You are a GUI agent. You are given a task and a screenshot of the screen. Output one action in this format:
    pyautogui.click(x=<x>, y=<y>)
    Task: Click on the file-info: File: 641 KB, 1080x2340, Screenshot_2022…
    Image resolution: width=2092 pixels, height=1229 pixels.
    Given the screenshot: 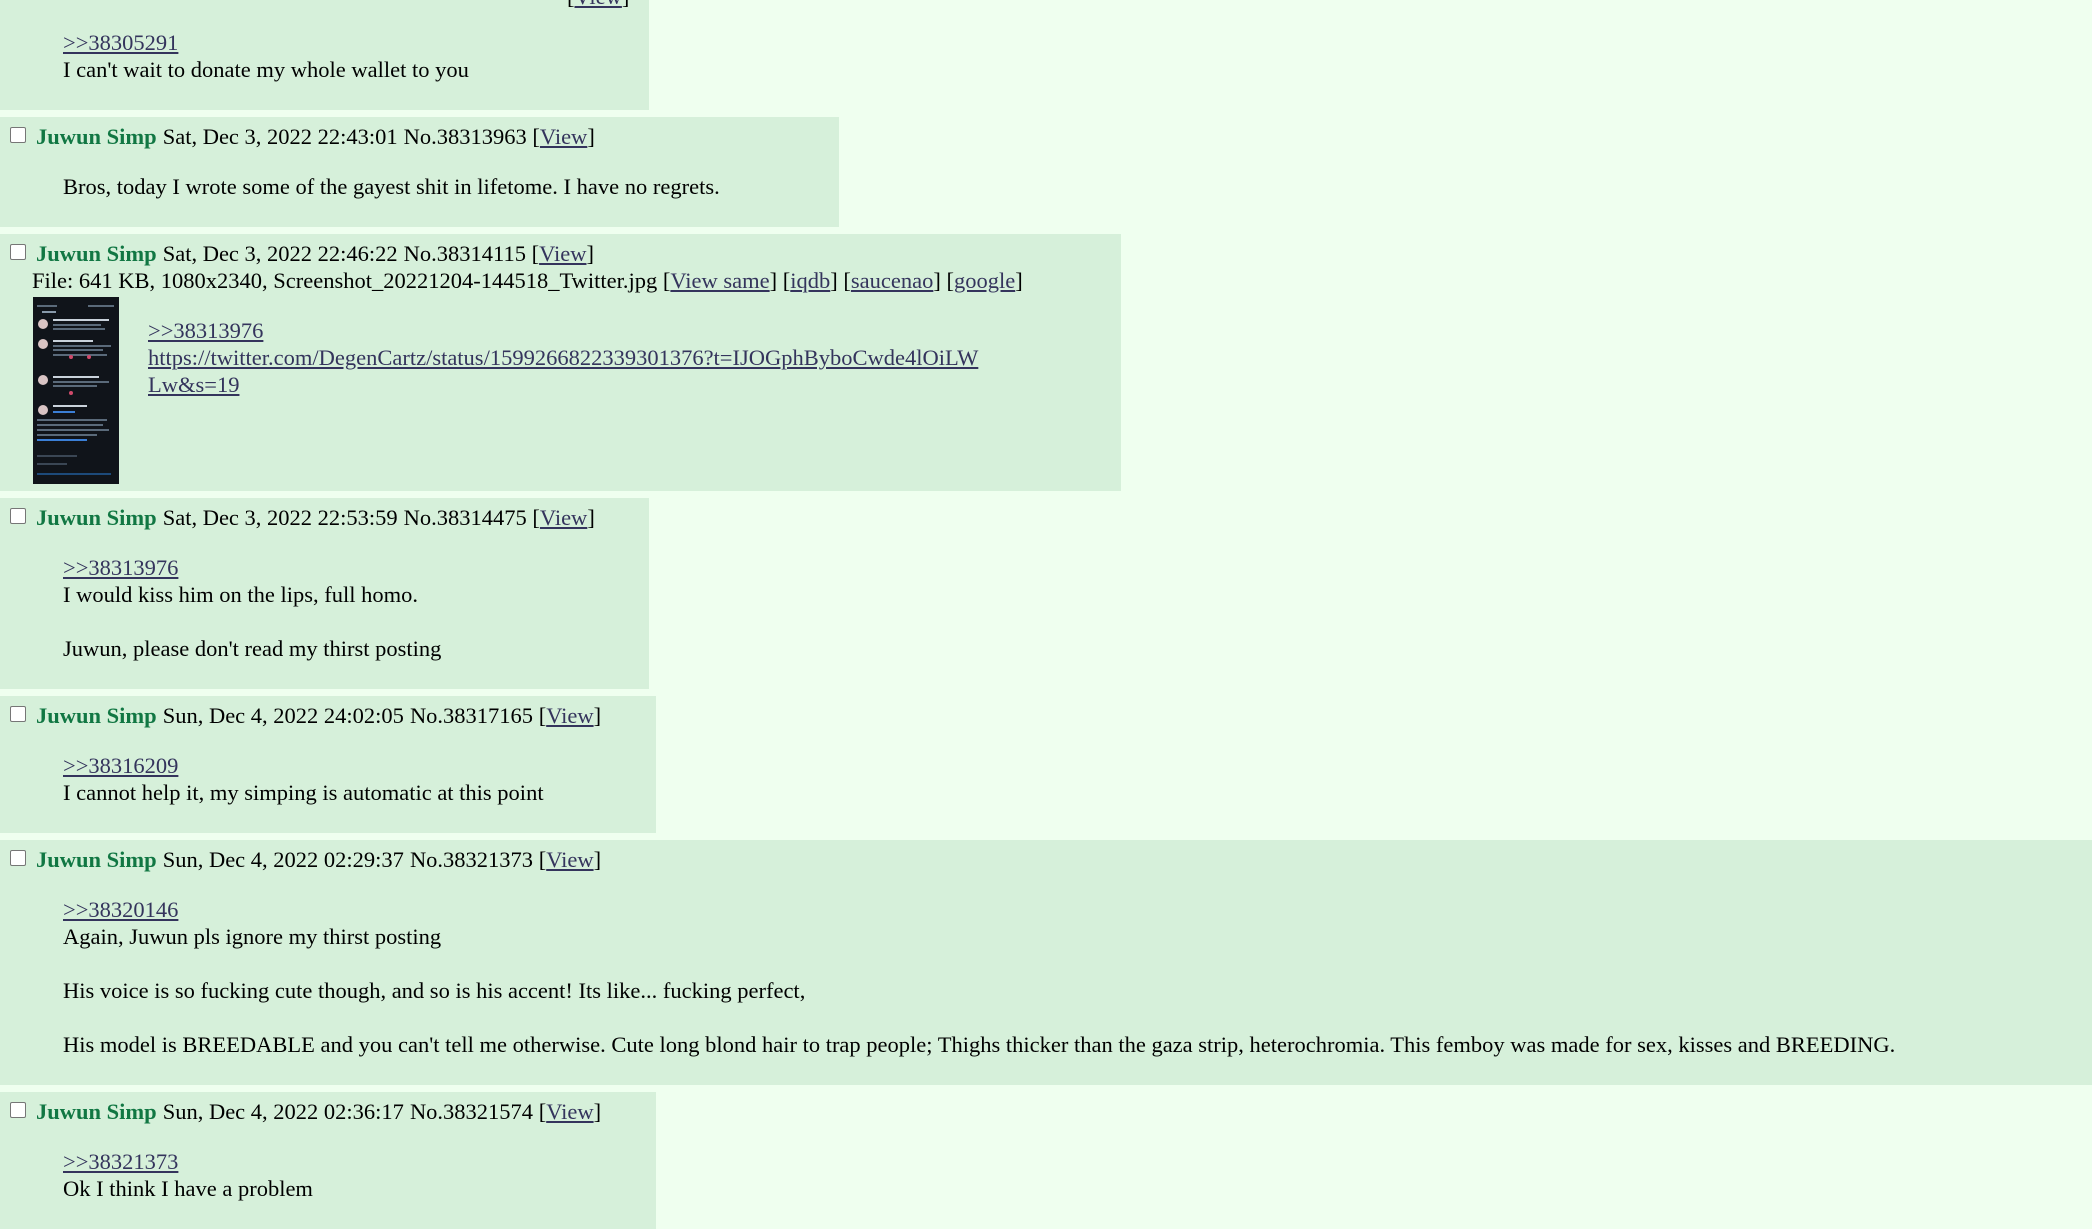 What is the action you would take?
    pyautogui.click(x=527, y=280)
    